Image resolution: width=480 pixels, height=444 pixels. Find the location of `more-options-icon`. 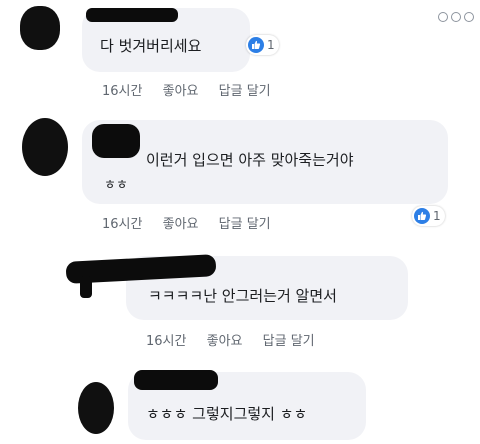

more-options-icon is located at coordinates (456, 17).